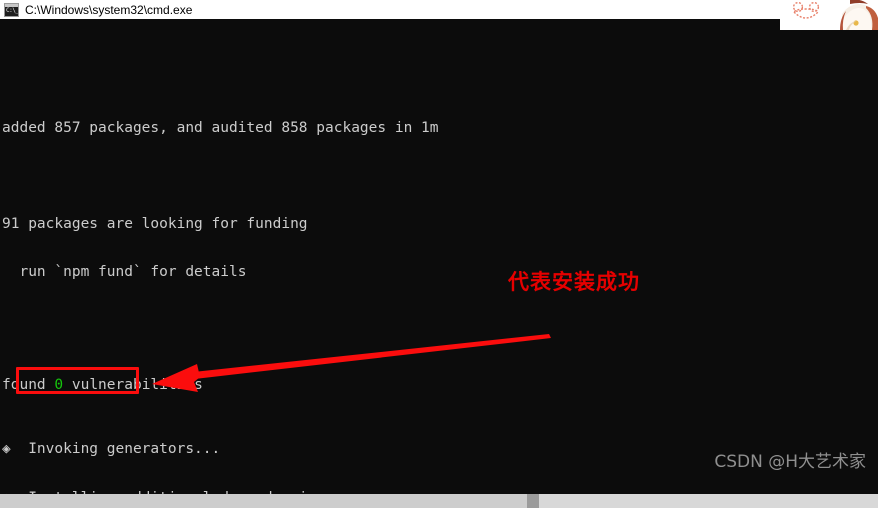  Describe the element at coordinates (77, 380) in the screenshot. I see `annotation-highlight-box` at that location.